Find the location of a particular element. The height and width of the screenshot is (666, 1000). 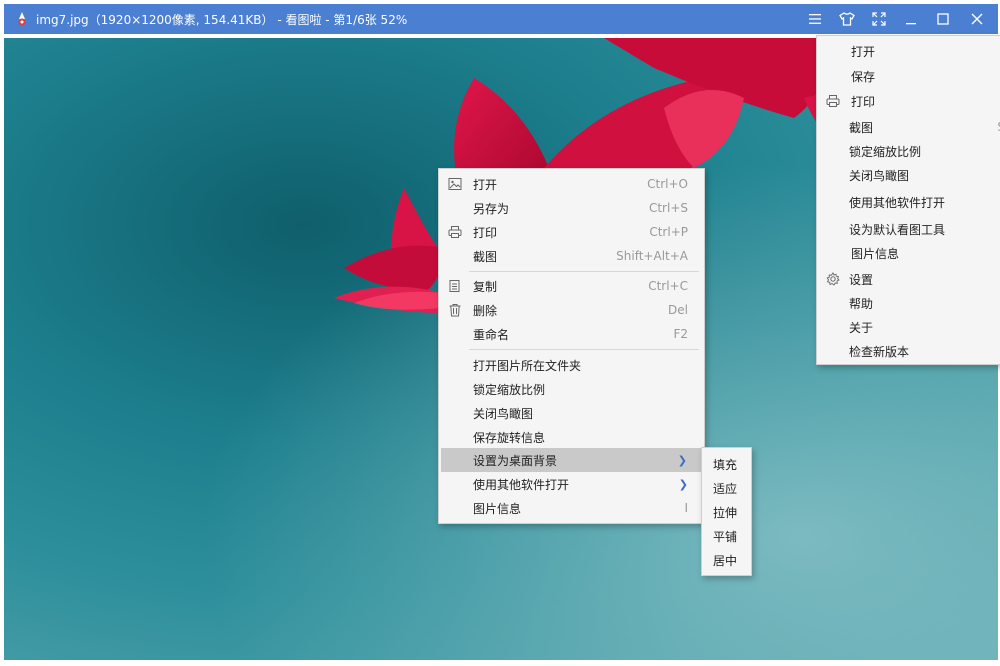

skin-button is located at coordinates (847, 19).